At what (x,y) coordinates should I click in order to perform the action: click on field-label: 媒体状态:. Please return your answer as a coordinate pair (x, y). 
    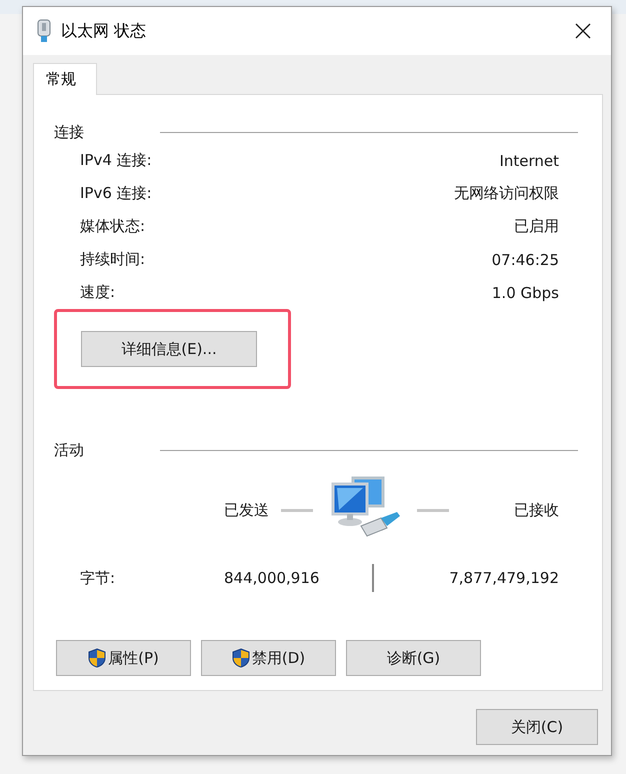
    Looking at the image, I should click on (113, 226).